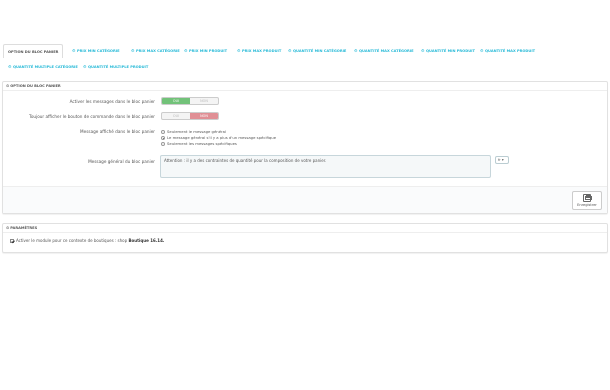 The width and height of the screenshot is (610, 390). I want to click on tab-label: QUANTITÉ MULTIPLE PRODUIT, so click(118, 67).